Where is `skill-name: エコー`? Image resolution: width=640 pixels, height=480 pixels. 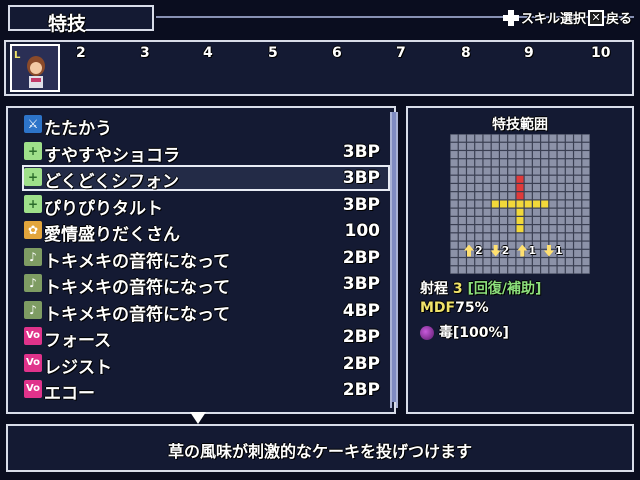
skill-name: エコー is located at coordinates (69, 394).